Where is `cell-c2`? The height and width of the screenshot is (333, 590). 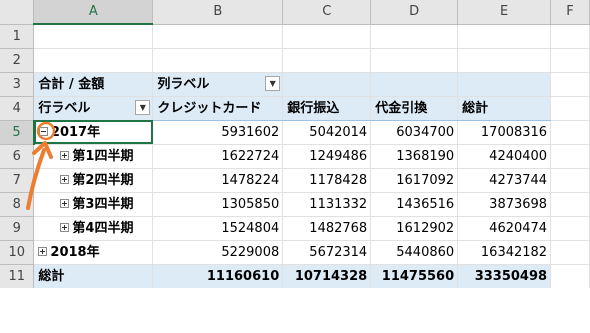 cell-c2 is located at coordinates (327, 60).